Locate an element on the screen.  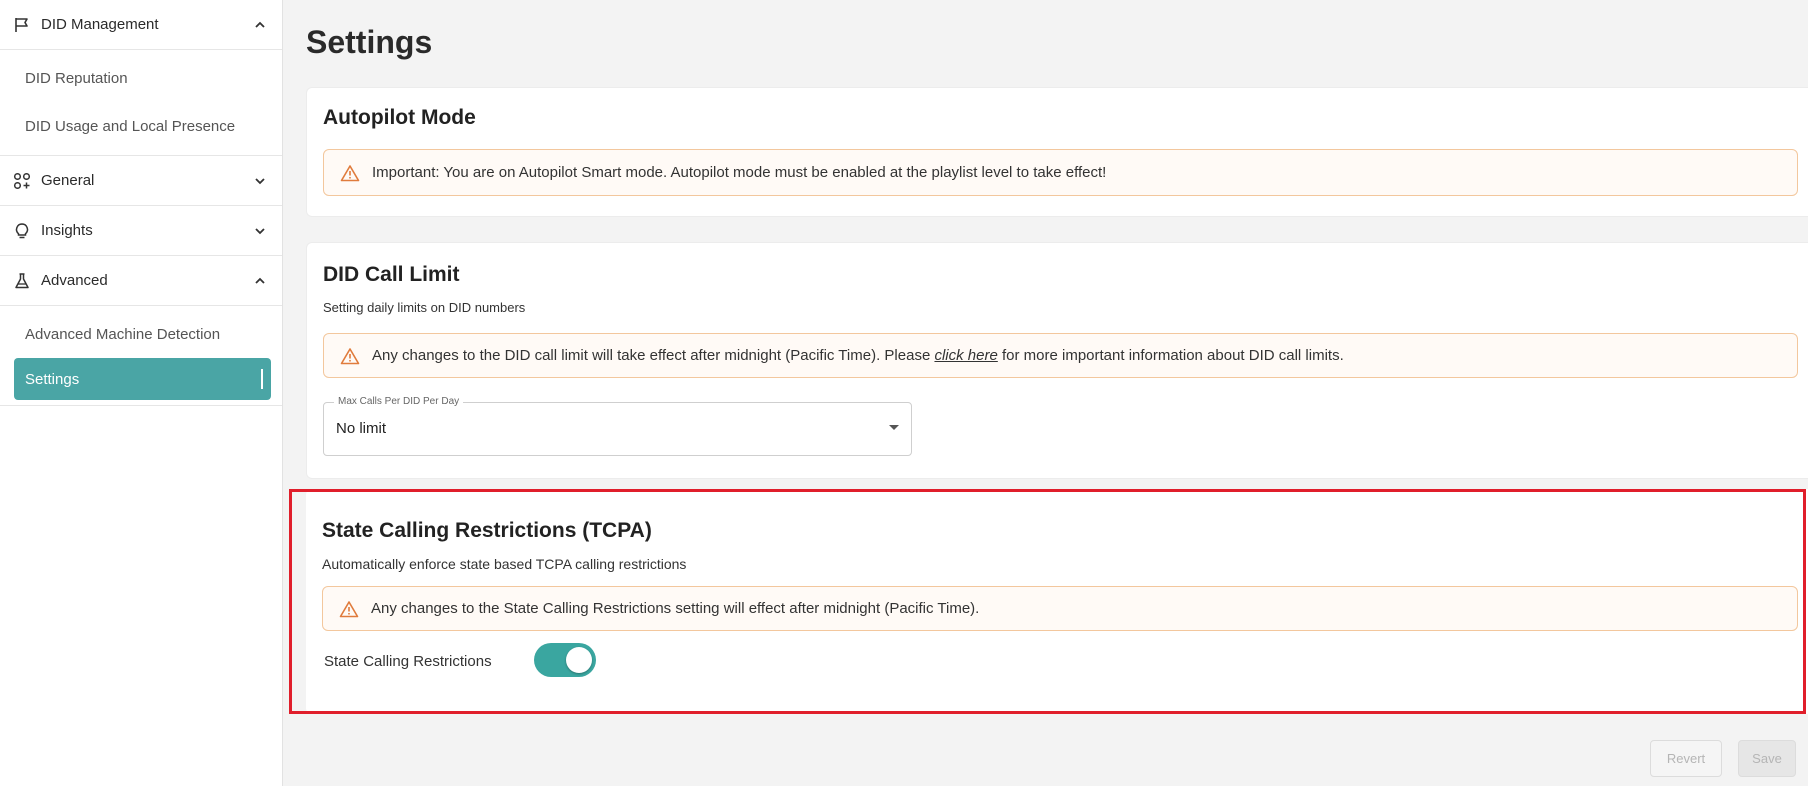
toggle-label: State Calling Restrictions is located at coordinates (408, 661).